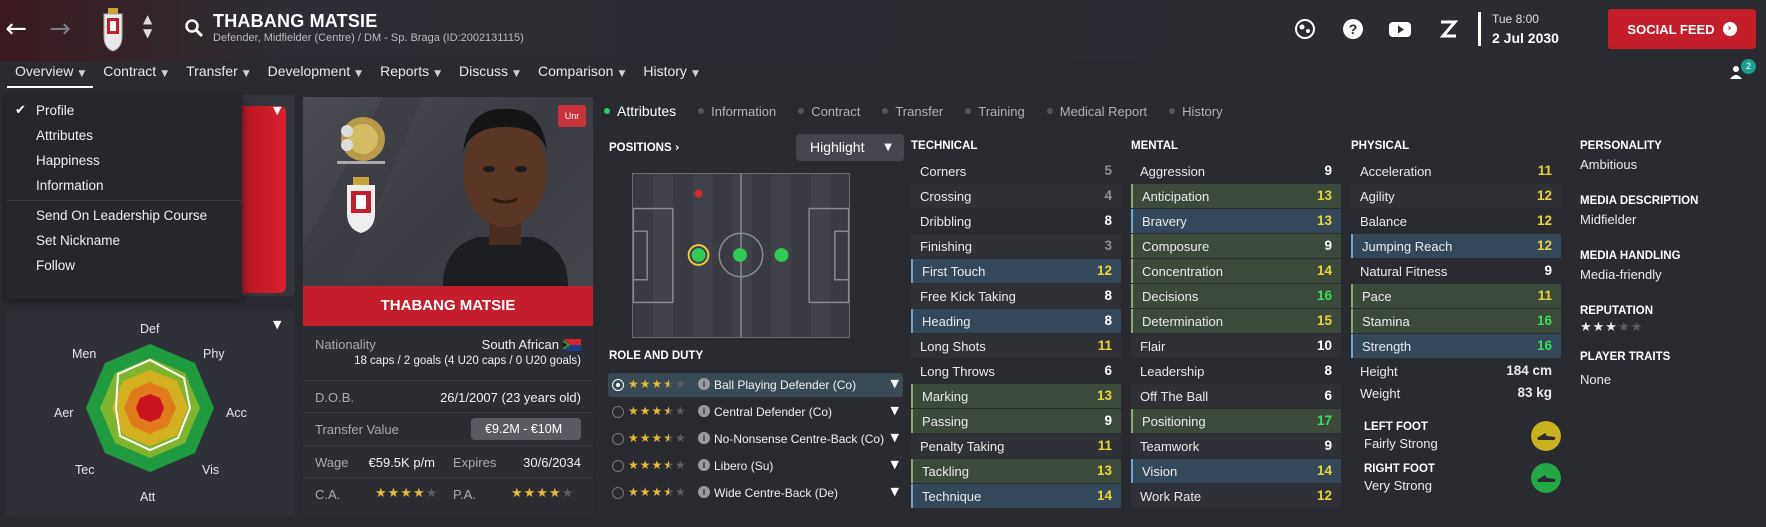 This screenshot has height=527, width=1766. Describe the element at coordinates (1236, 196) in the screenshot. I see `mental-attr-row: Anticipation 13` at that location.